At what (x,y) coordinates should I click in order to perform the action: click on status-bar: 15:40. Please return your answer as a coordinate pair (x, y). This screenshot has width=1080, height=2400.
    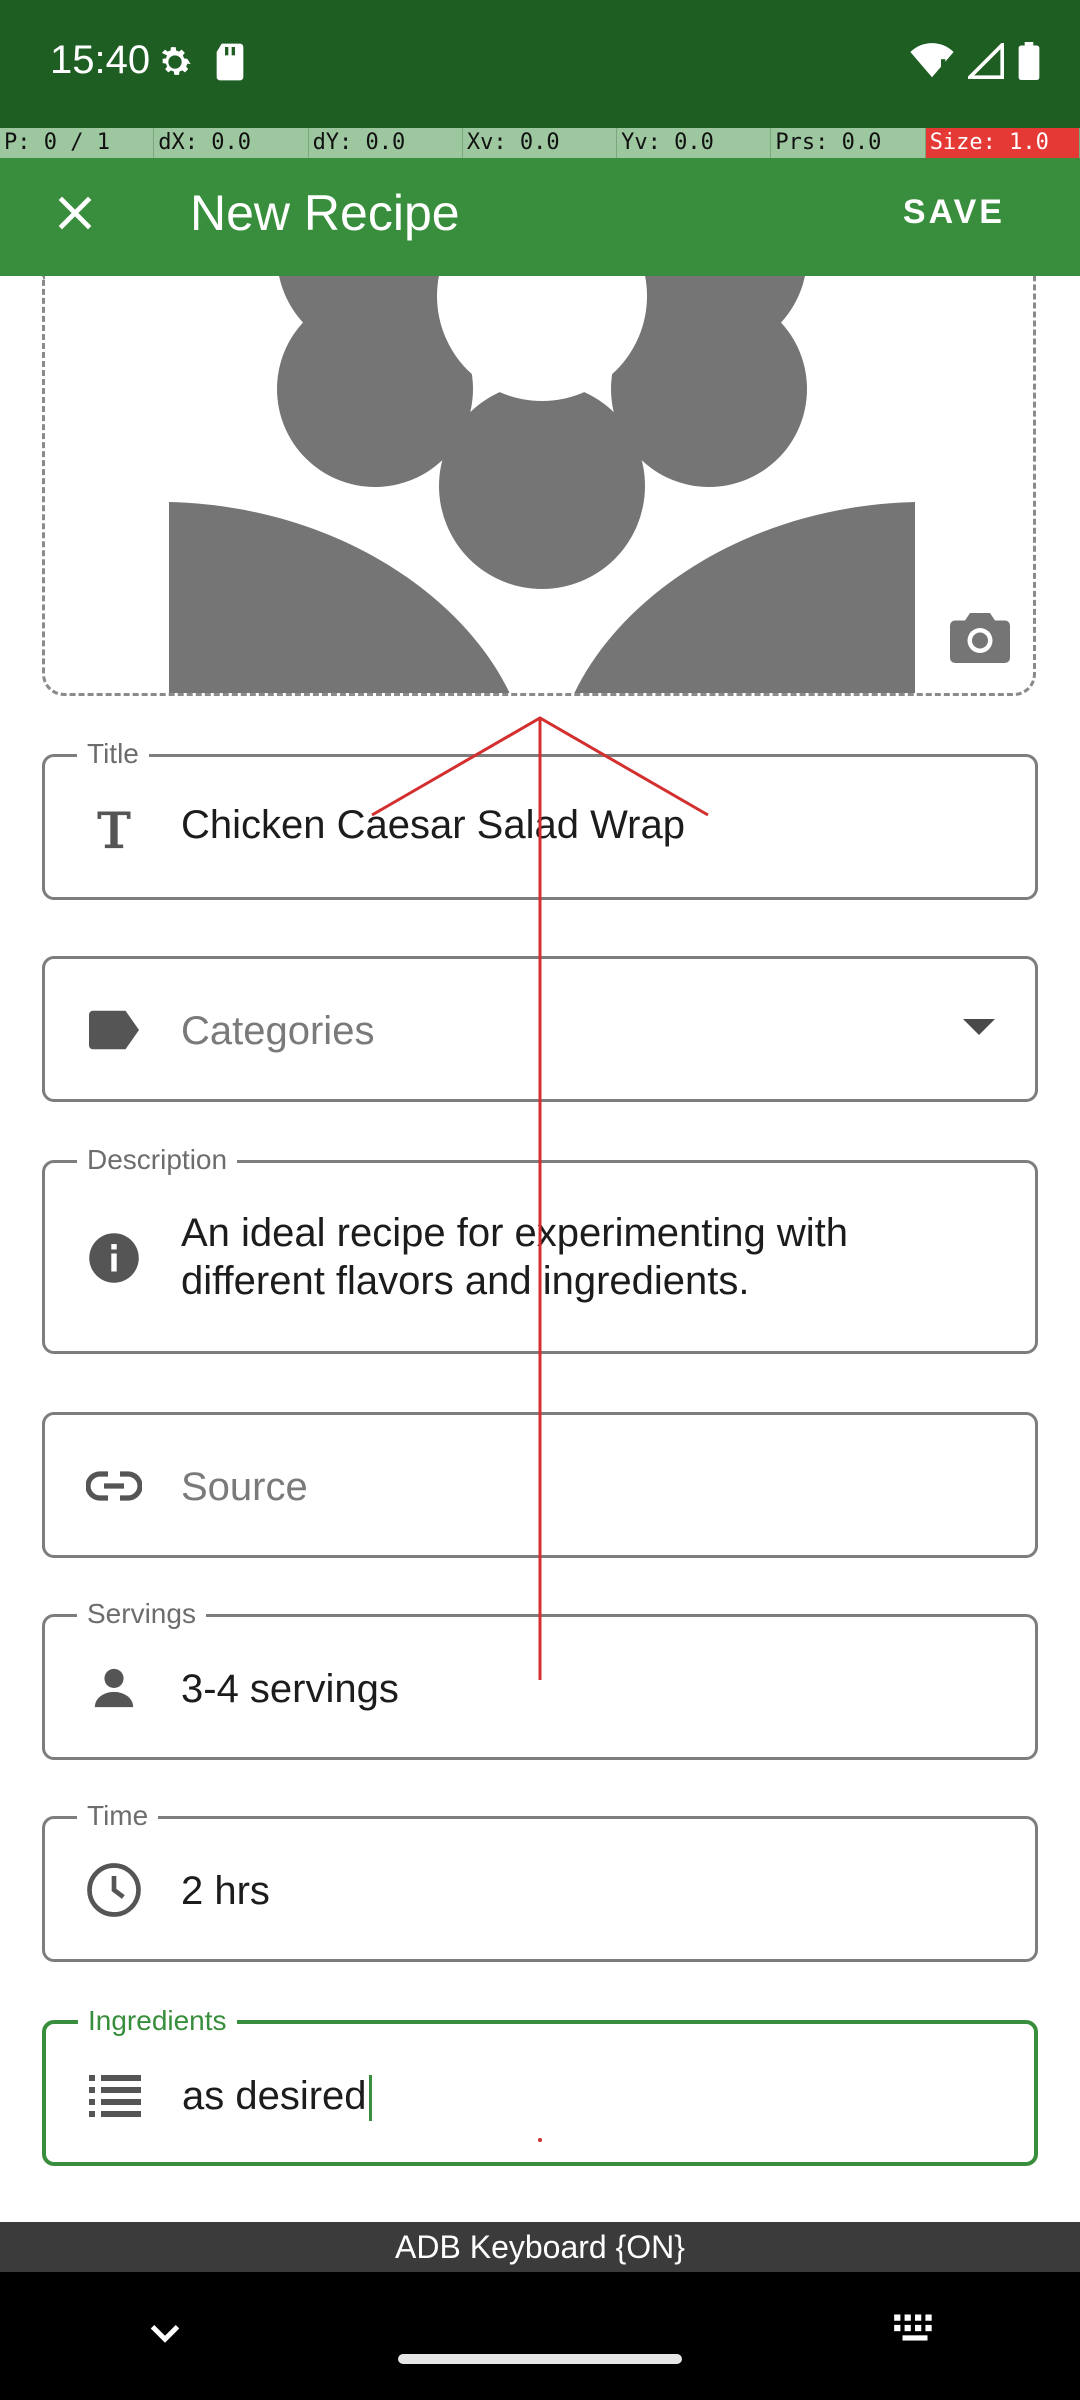
    Looking at the image, I should click on (540, 64).